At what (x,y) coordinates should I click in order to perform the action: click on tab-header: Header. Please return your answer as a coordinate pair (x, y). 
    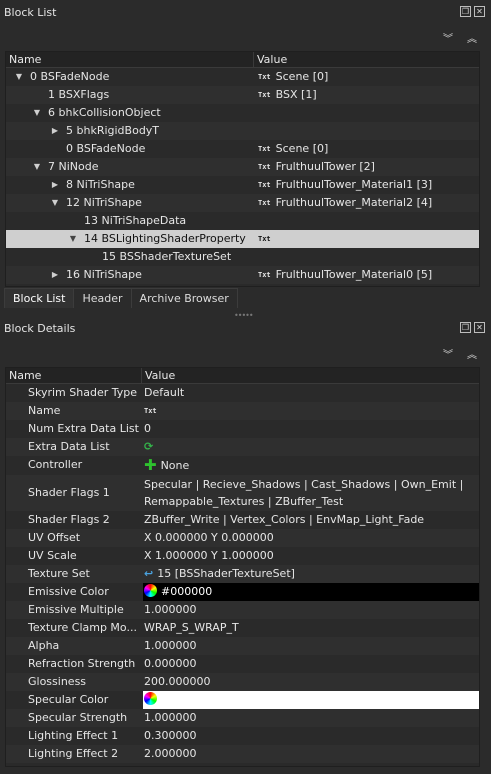
    Looking at the image, I should click on (102, 298).